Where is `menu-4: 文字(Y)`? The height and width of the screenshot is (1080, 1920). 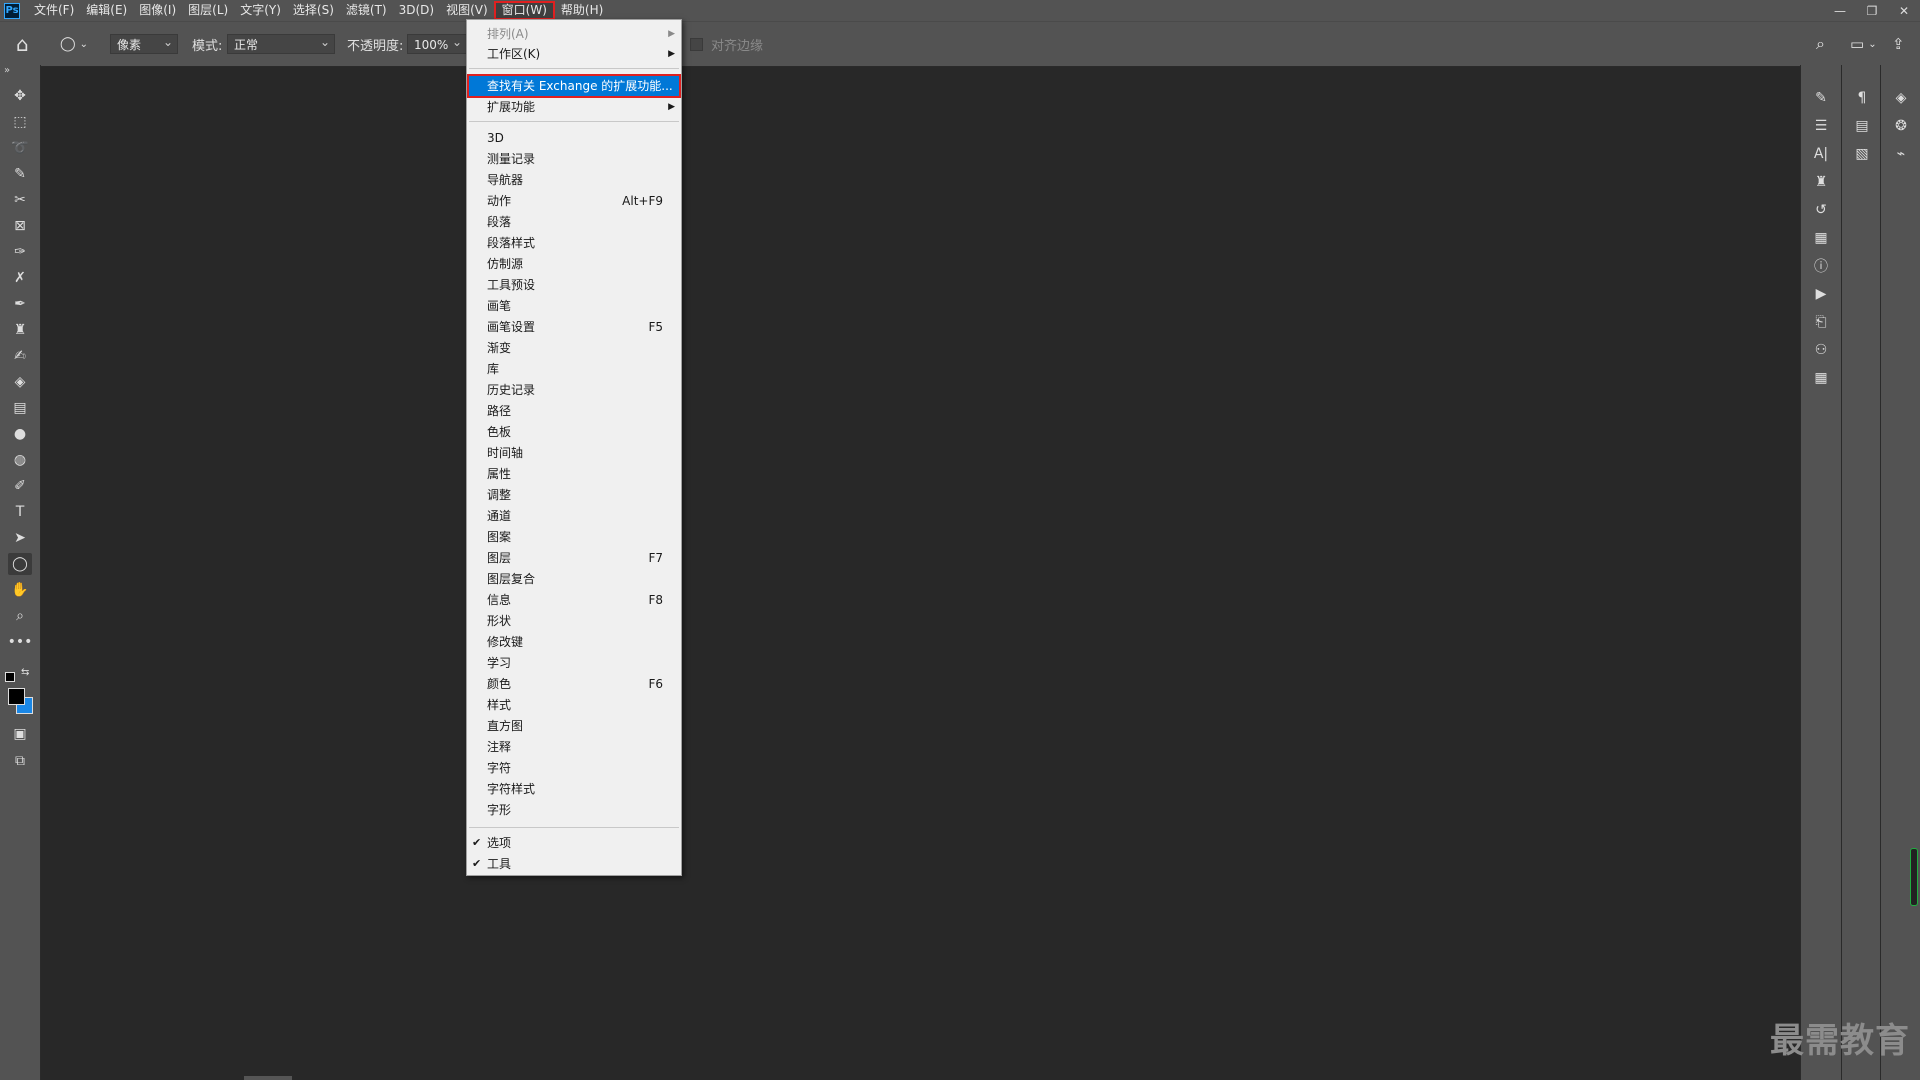
menu-4: 文字(Y) is located at coordinates (260, 10).